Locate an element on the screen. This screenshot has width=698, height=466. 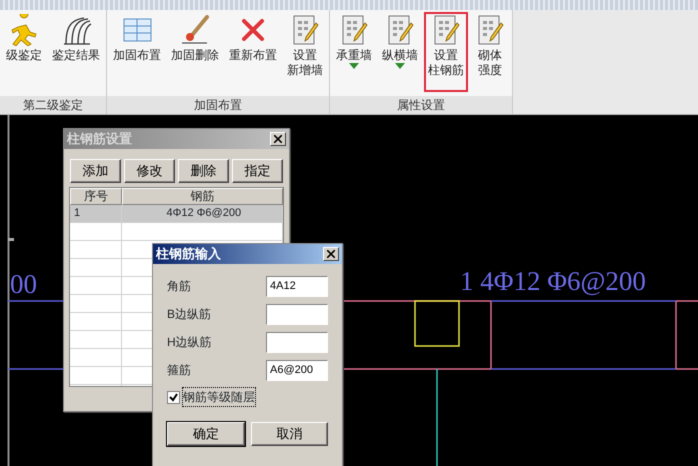
table-cell: 4Φ12 Φ6@200 is located at coordinates (202, 213).